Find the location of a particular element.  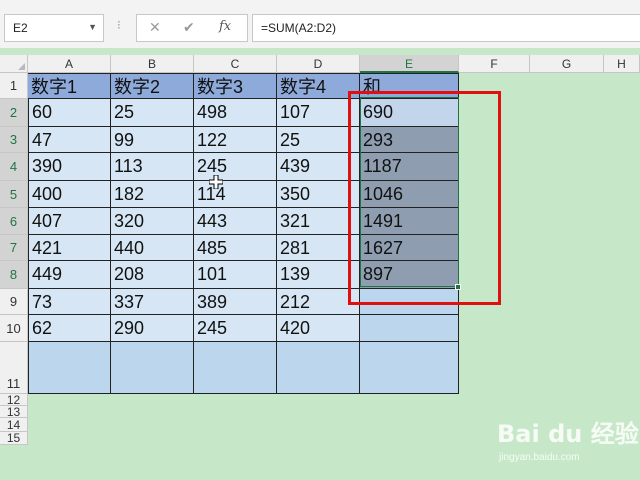

table-cell: 443 is located at coordinates (235, 221).